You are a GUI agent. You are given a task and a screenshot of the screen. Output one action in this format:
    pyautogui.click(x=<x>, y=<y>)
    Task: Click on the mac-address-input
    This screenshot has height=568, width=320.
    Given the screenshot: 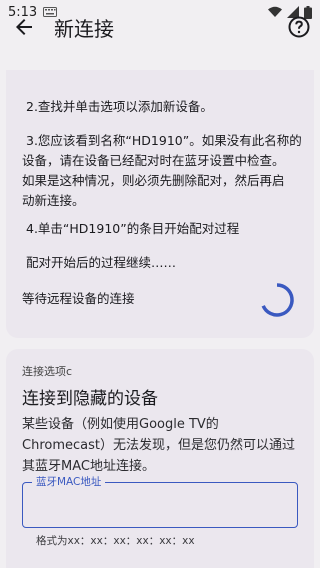 What is the action you would take?
    pyautogui.click(x=161, y=508)
    